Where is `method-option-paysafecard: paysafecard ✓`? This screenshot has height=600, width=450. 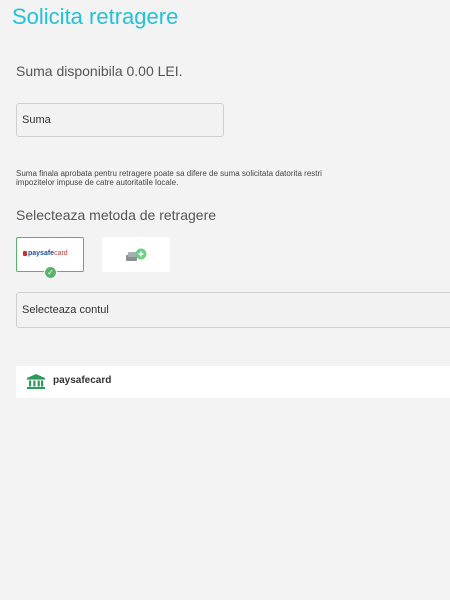 method-option-paysafecard: paysafecard ✓ is located at coordinates (50, 258).